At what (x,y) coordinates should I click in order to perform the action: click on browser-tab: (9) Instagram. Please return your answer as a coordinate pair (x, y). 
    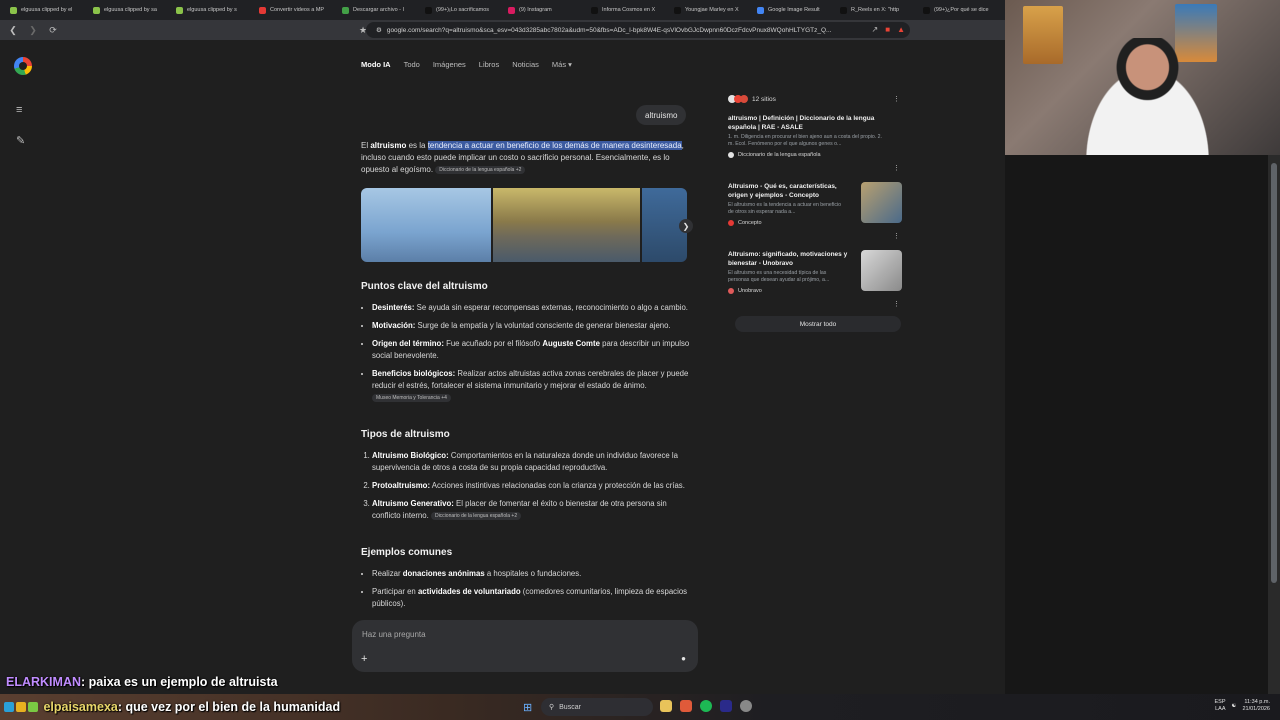
    Looking at the image, I should click on (543, 10).